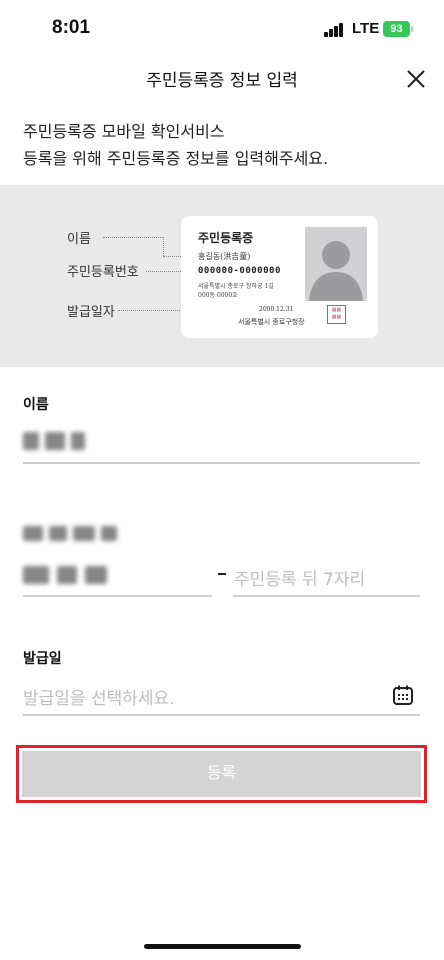  Describe the element at coordinates (412, 29) in the screenshot. I see `battery-tip` at that location.